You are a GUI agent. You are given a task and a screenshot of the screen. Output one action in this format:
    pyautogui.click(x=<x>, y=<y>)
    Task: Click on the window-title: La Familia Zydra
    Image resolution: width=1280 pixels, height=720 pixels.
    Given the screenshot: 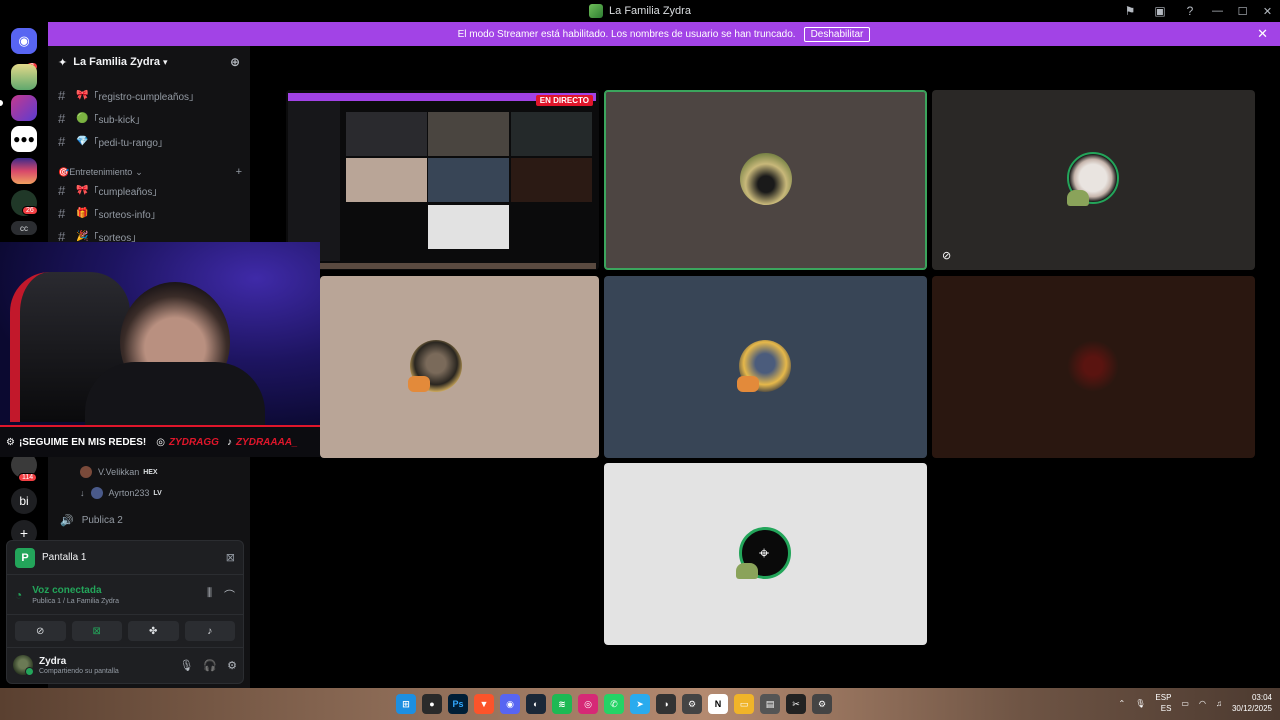 What is the action you would take?
    pyautogui.click(x=650, y=11)
    